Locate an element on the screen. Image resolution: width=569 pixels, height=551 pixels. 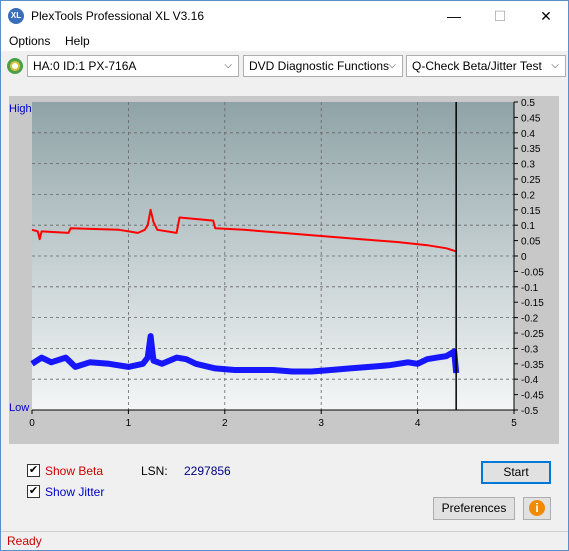
test-select-value: Q-Check Beta/Jitter Test is located at coordinates (477, 66).